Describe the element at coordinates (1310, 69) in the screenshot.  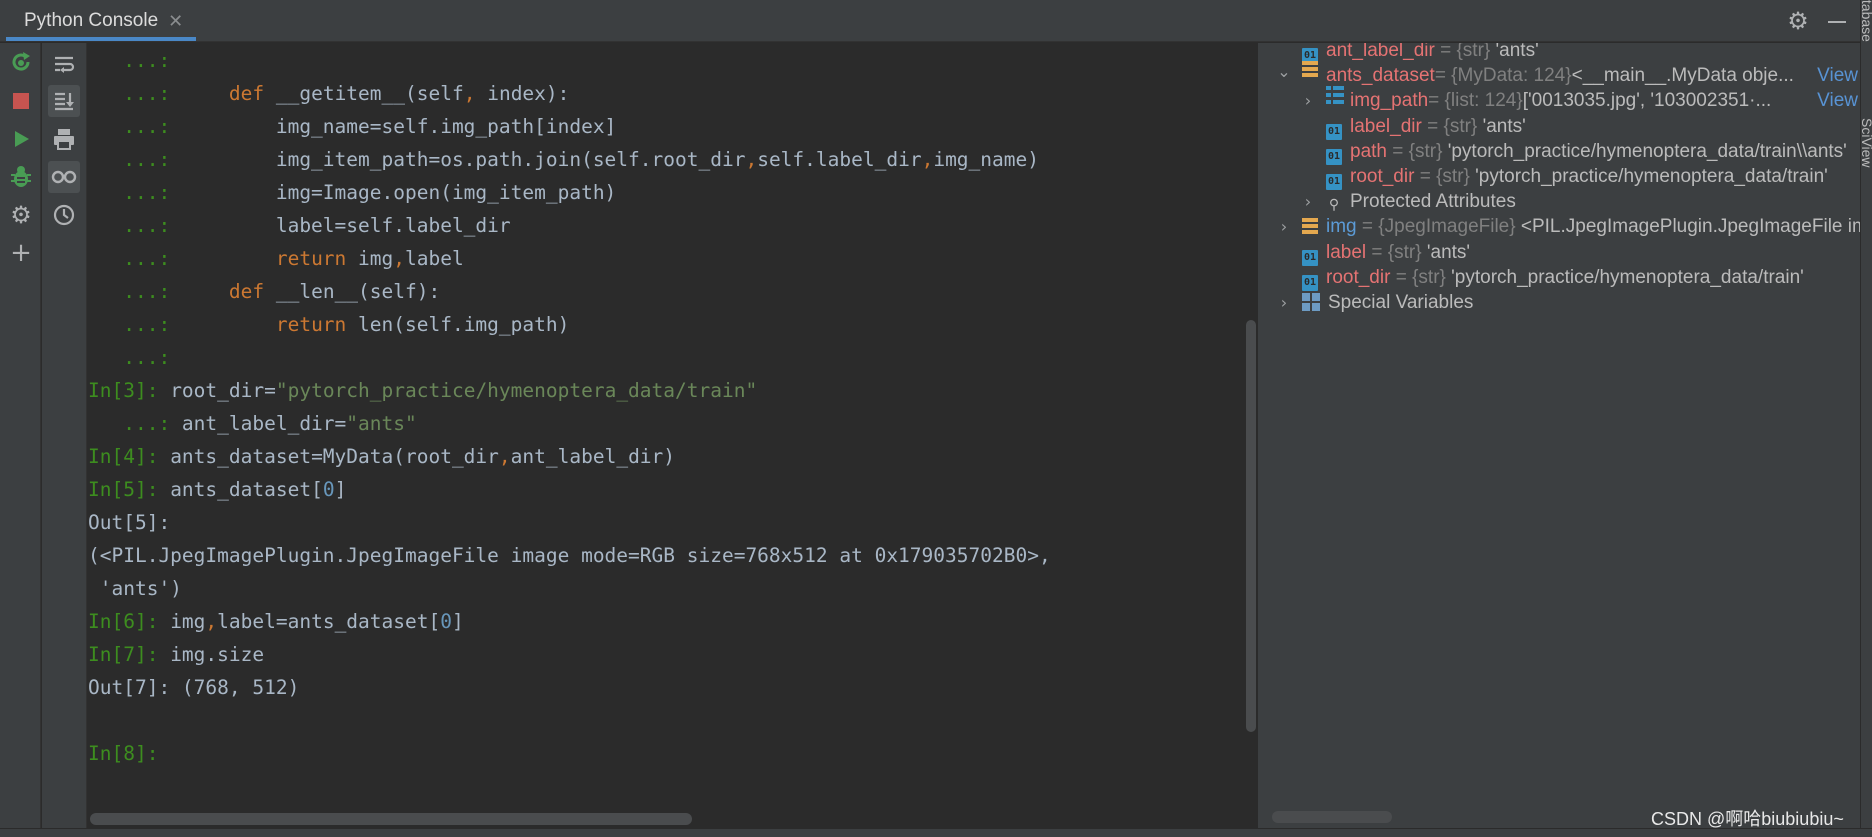
I see `object-type-icon` at that location.